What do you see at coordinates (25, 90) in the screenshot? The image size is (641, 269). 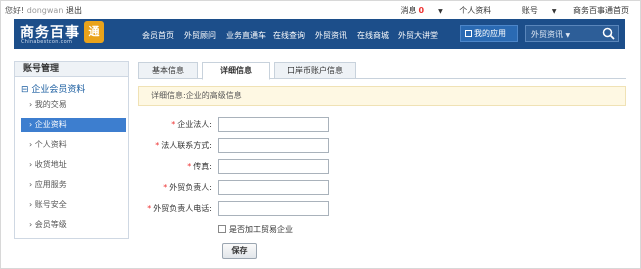 I see `collapse-icon: ⊟` at bounding box center [25, 90].